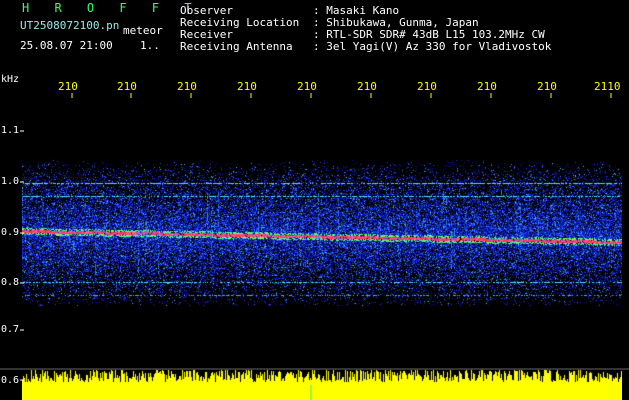  I want to click on station-title: H R O F F T, so click(111, 8).